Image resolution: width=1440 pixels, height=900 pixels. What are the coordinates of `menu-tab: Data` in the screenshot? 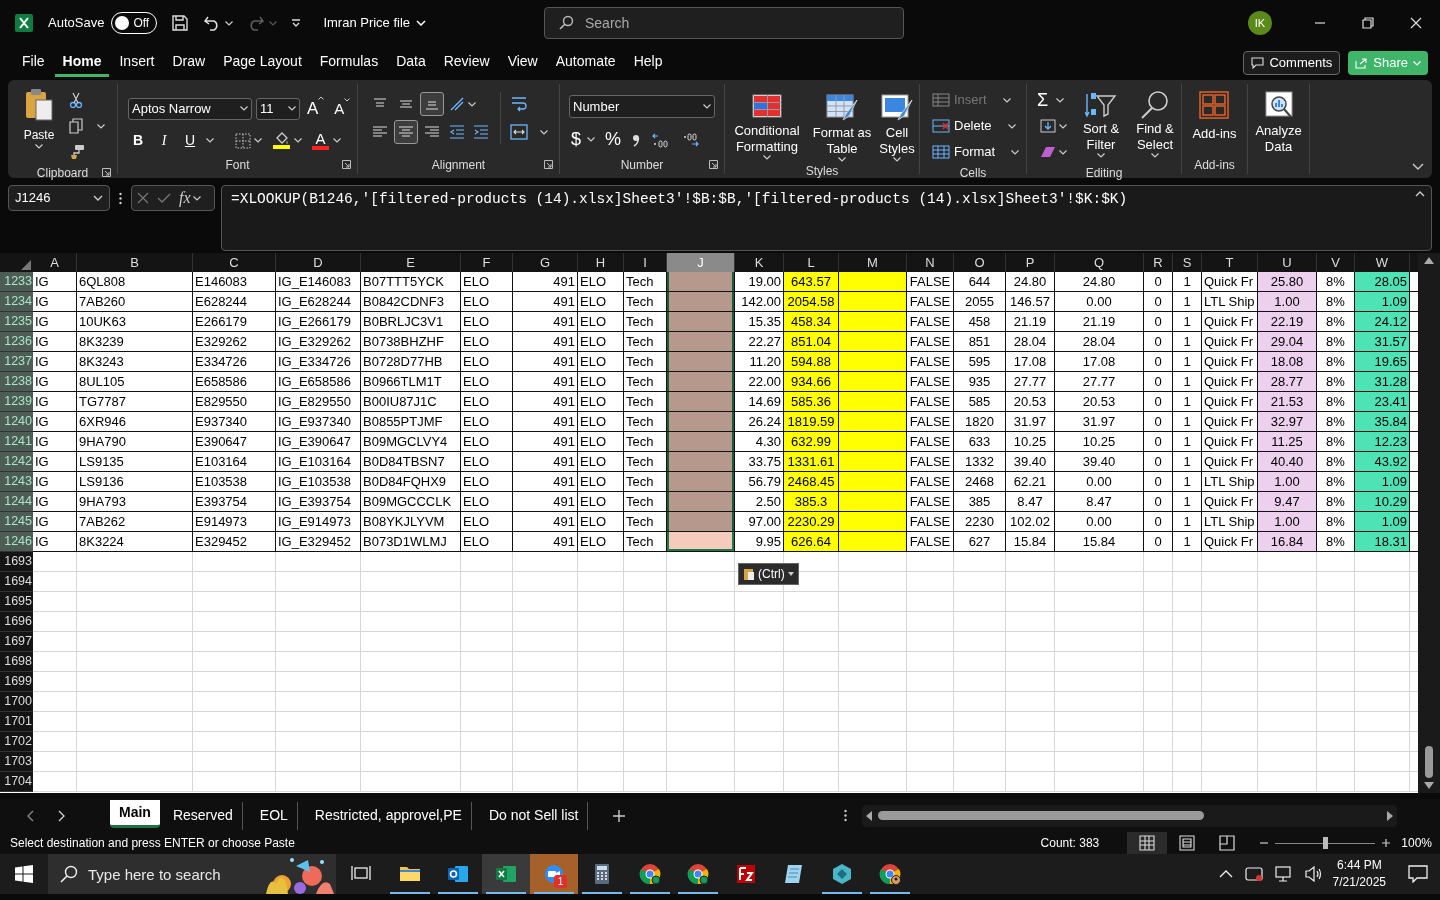 It's located at (411, 63).